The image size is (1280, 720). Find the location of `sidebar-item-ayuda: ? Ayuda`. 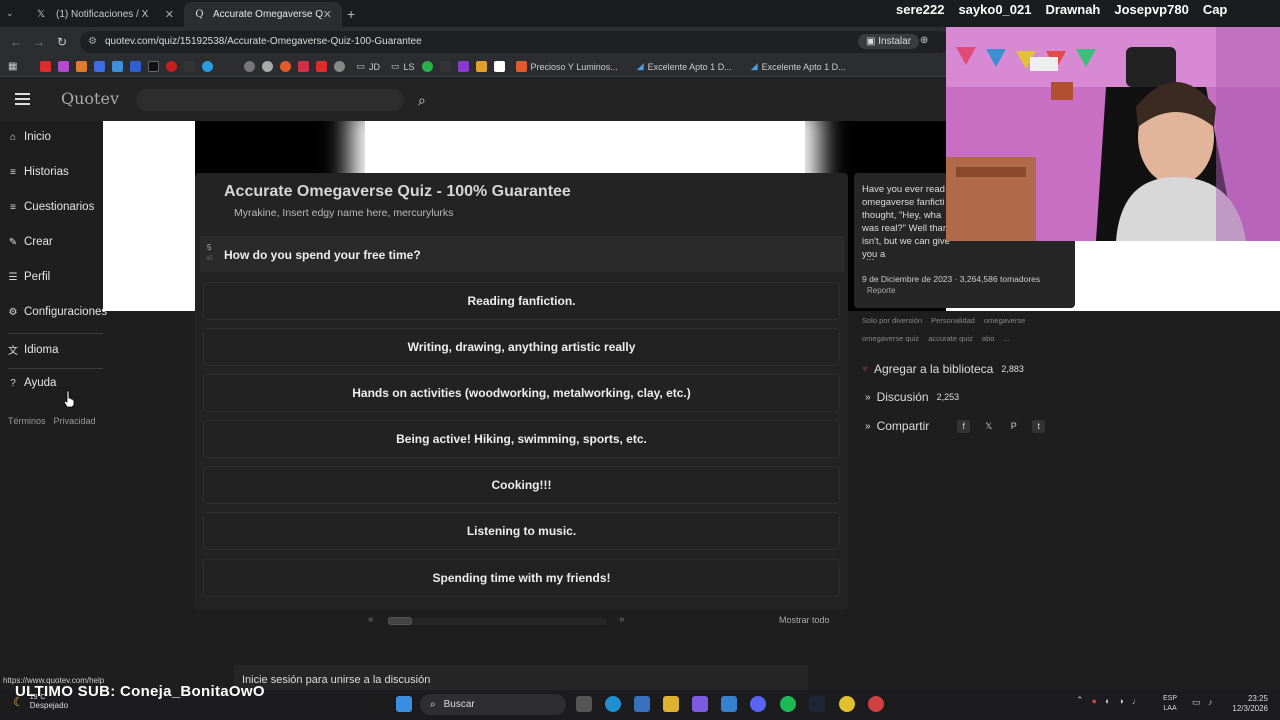

sidebar-item-ayuda: ? Ayuda is located at coordinates (32, 383).